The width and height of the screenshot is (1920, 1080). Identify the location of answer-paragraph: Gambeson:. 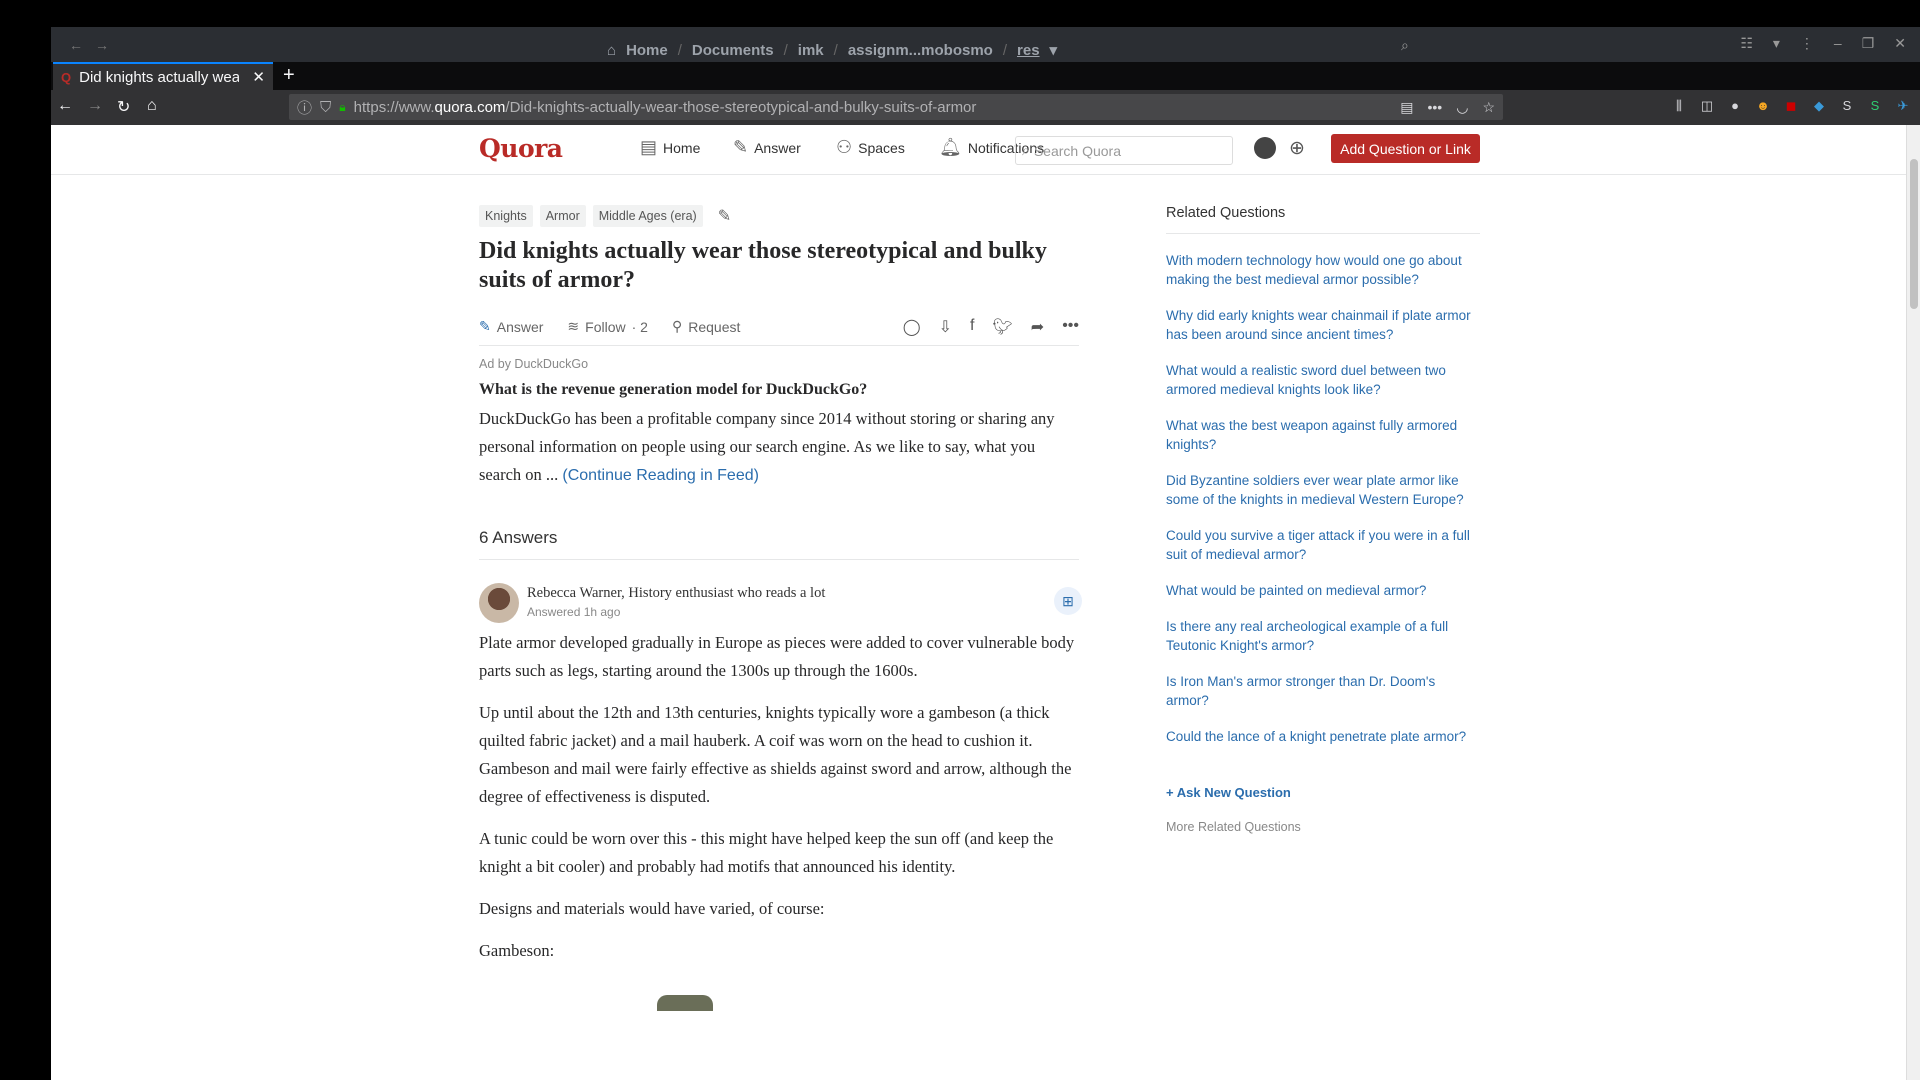
(517, 950).